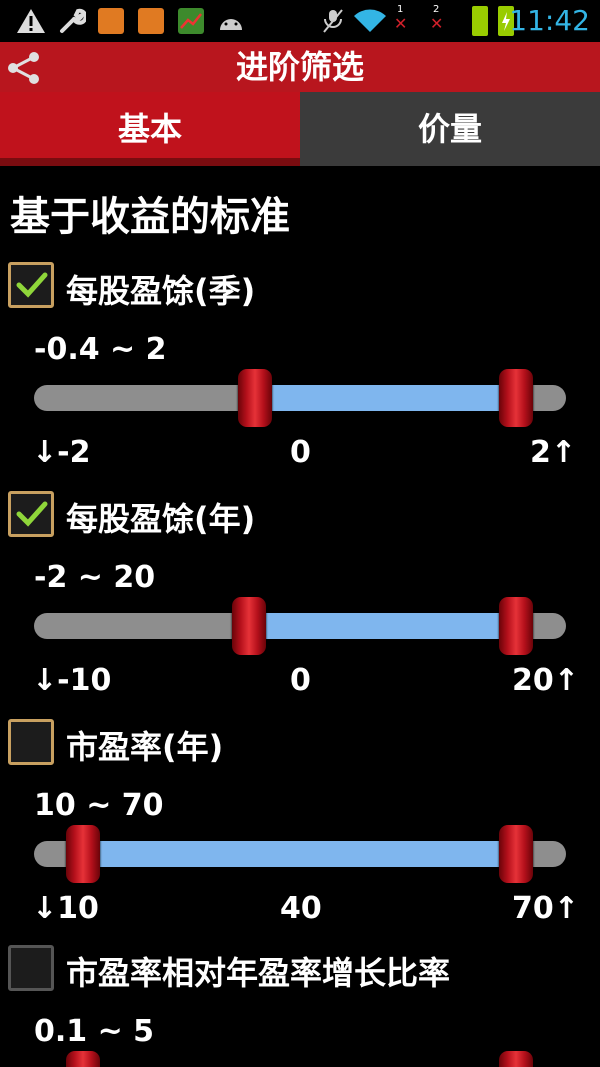 The image size is (600, 1067). What do you see at coordinates (370, 21) in the screenshot?
I see `wifi-icon` at bounding box center [370, 21].